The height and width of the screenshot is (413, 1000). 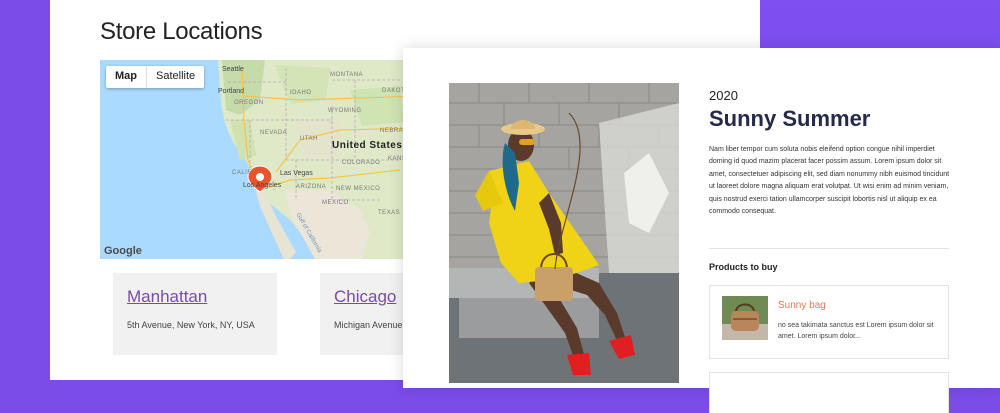 I want to click on map-label-us: United States, so click(x=367, y=145).